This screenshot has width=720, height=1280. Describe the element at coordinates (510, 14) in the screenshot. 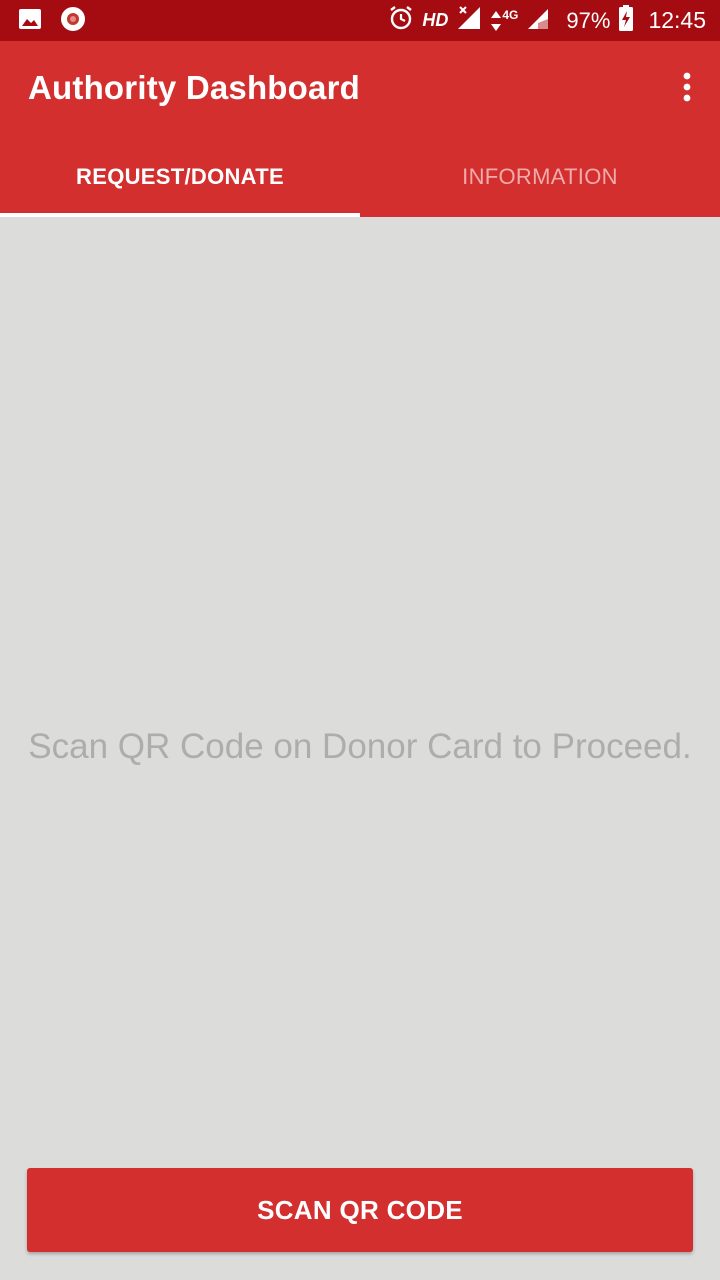

I see `network-type-label: 4G` at that location.